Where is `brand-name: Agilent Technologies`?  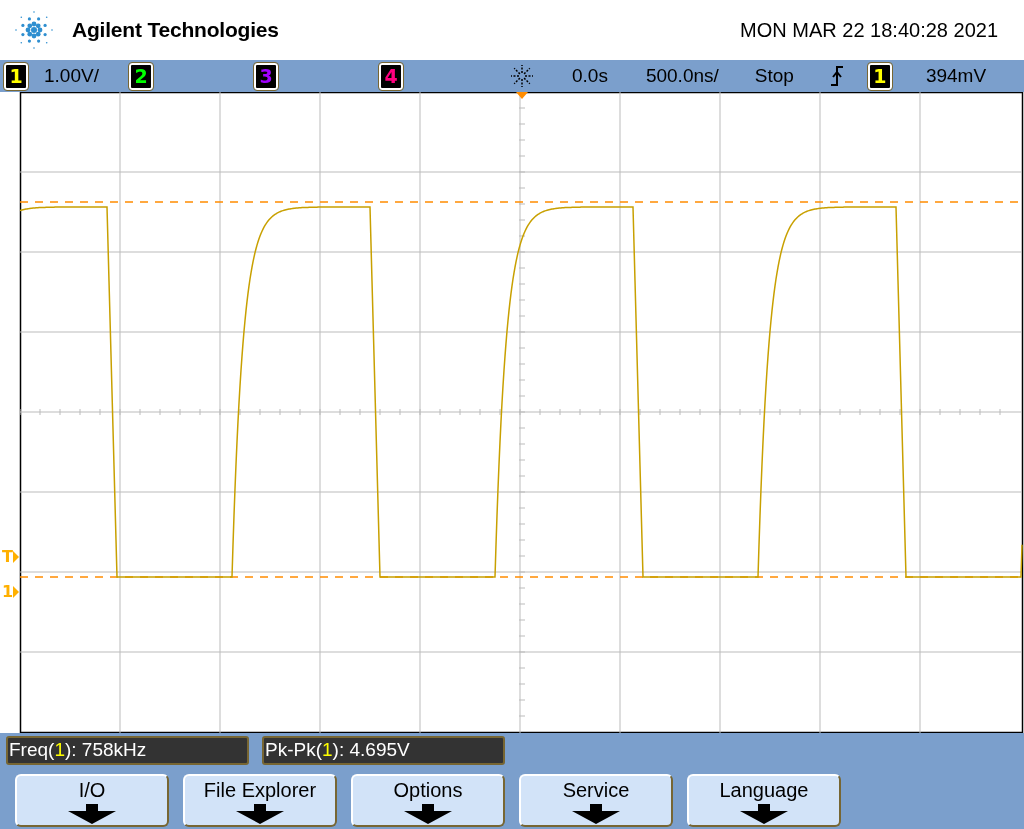
brand-name: Agilent Technologies is located at coordinates (175, 30).